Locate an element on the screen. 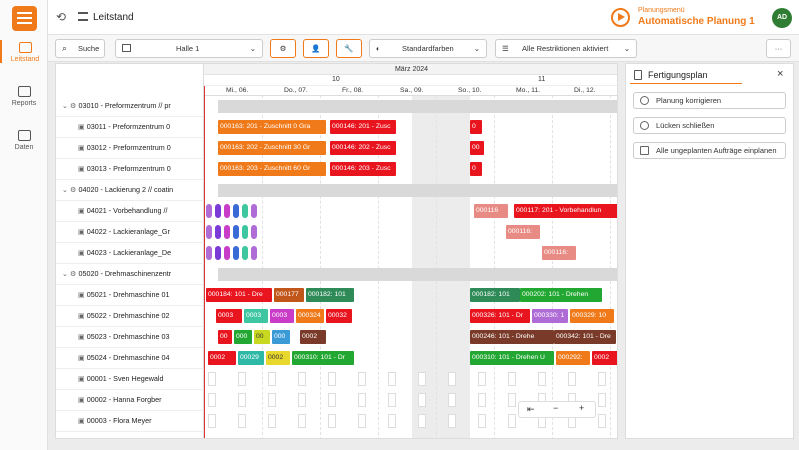 This screenshot has height=450, width=799. gantt-bar: 000246: 101 - Drehe is located at coordinates (512, 337).